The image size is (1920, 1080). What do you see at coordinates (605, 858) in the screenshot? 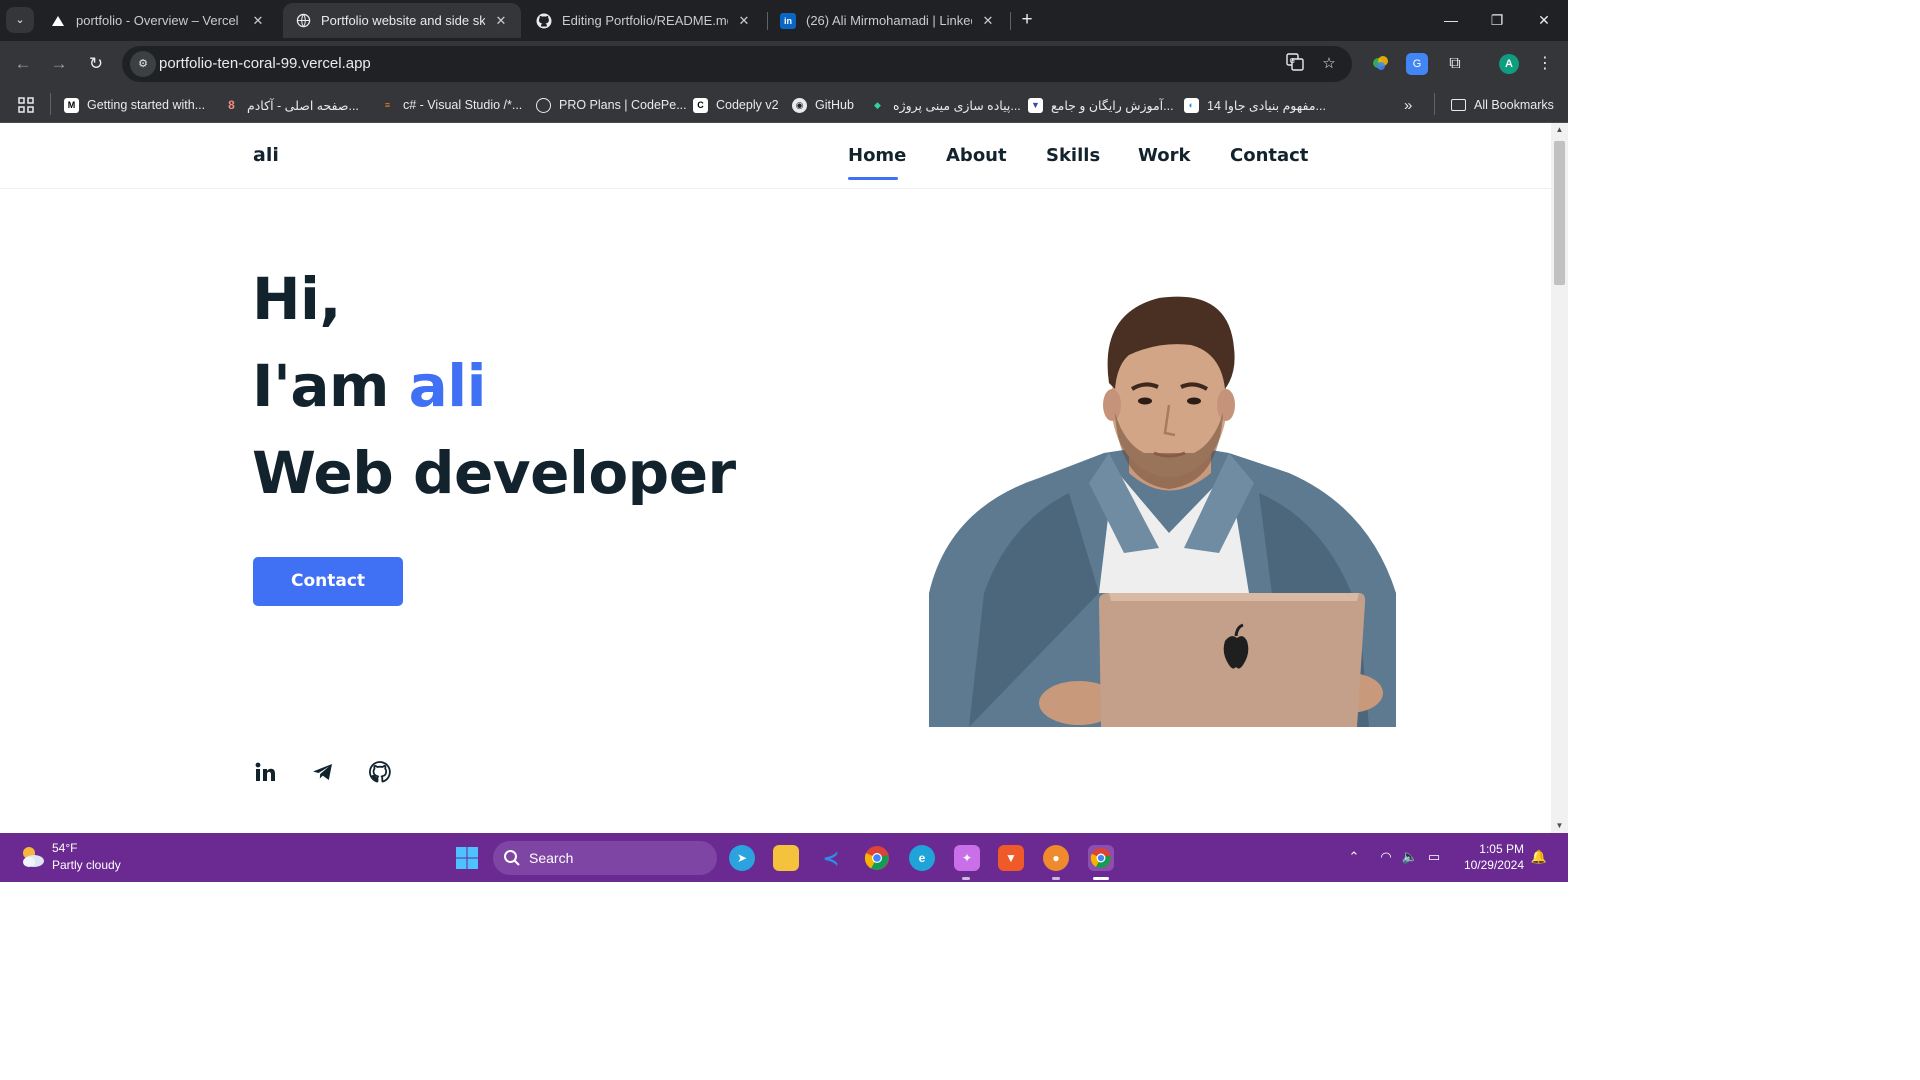
I see `taskbar-search-box: Search` at bounding box center [605, 858].